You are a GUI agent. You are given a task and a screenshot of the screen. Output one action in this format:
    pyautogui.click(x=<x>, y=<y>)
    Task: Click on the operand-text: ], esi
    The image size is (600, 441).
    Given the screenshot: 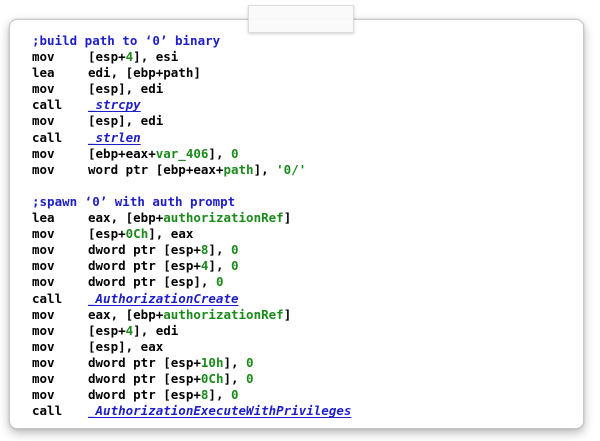 What is the action you would take?
    pyautogui.click(x=156, y=57)
    